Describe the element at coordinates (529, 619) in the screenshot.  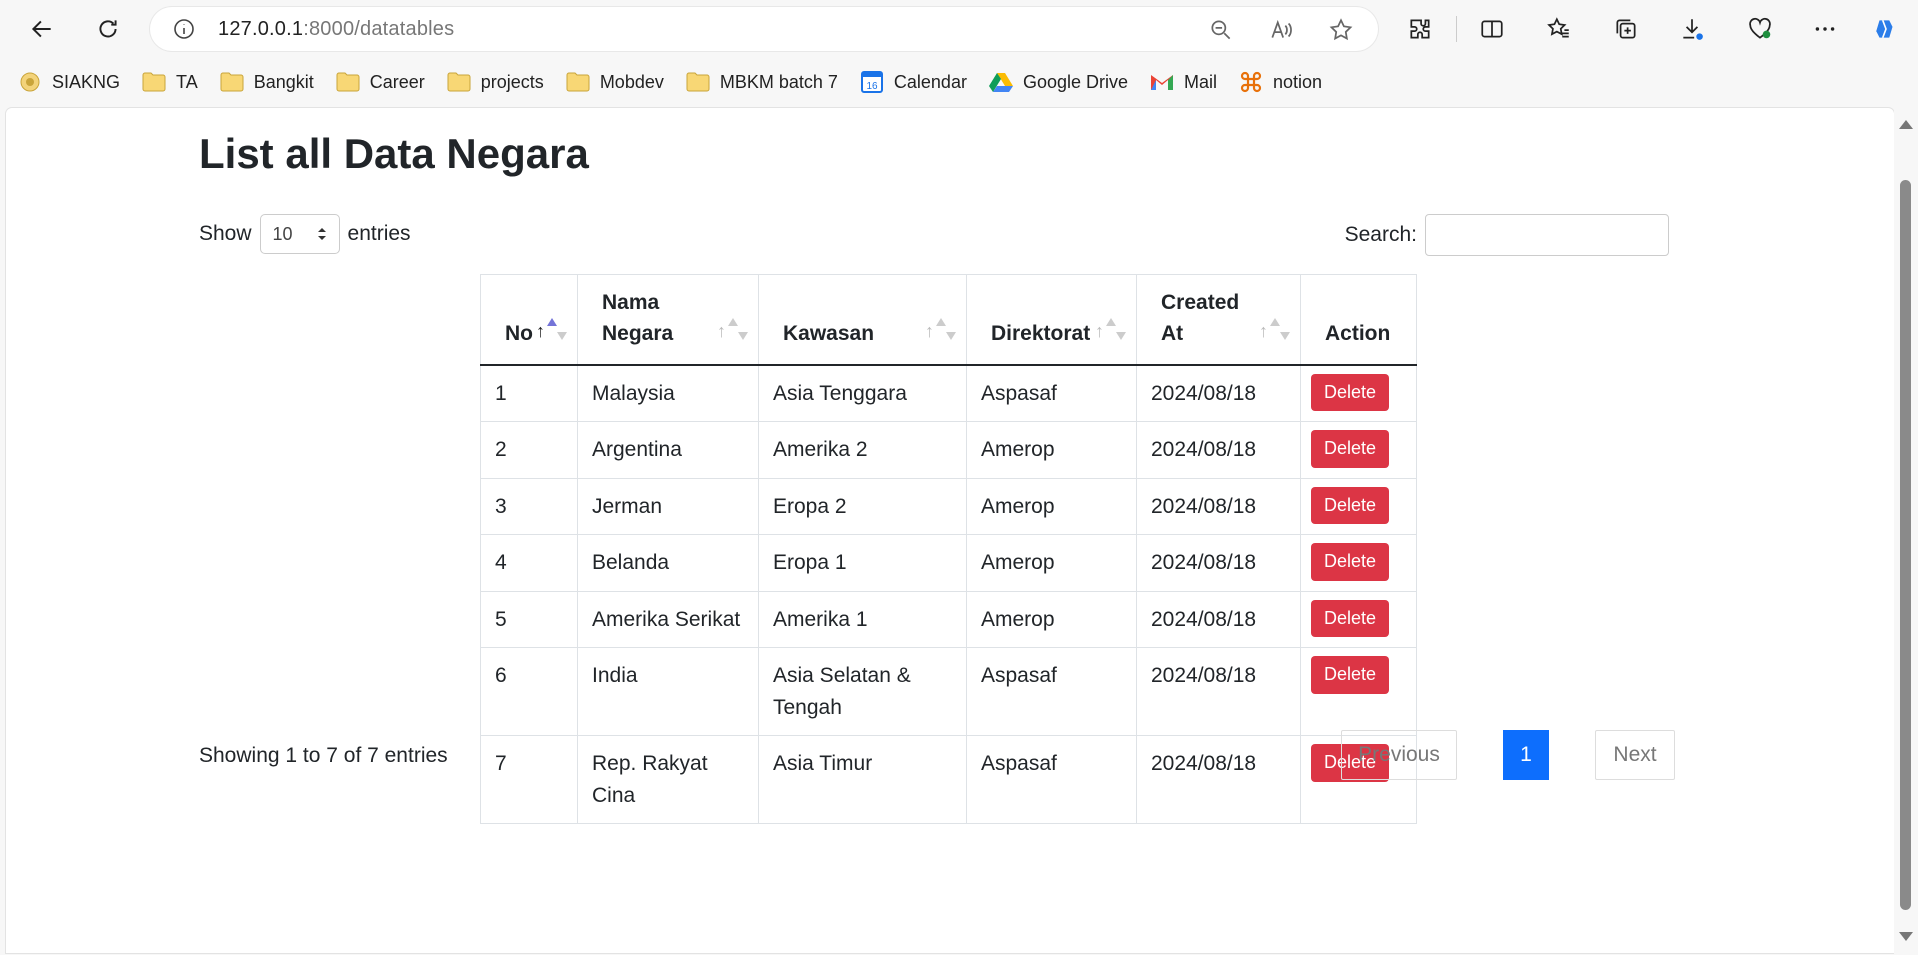
I see `cell-no: 5` at that location.